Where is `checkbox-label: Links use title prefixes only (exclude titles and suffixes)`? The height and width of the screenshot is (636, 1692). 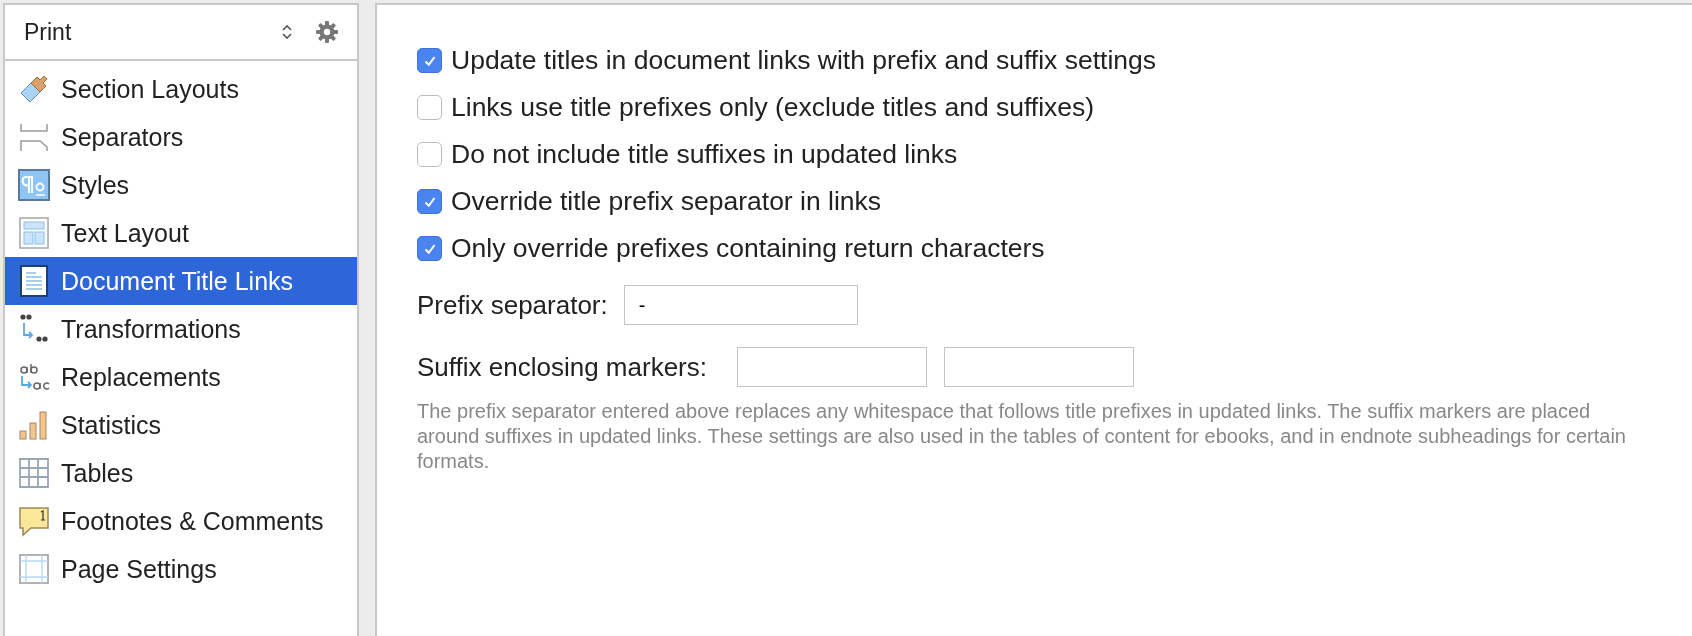 checkbox-label: Links use title prefixes only (exclude titles and suffixes) is located at coordinates (773, 107).